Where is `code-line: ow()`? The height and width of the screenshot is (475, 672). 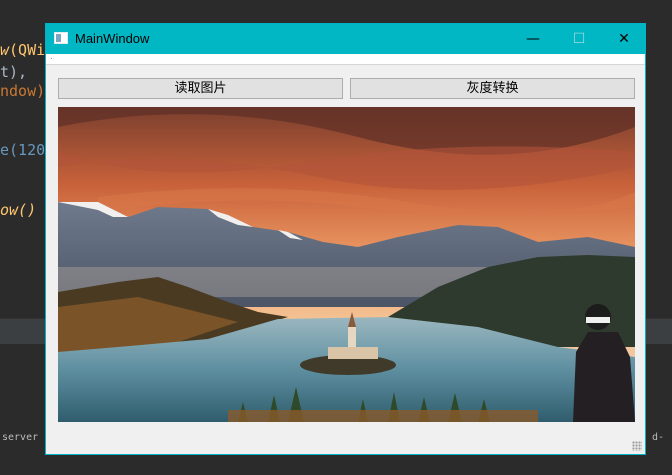
code-line: ow() is located at coordinates (18, 210).